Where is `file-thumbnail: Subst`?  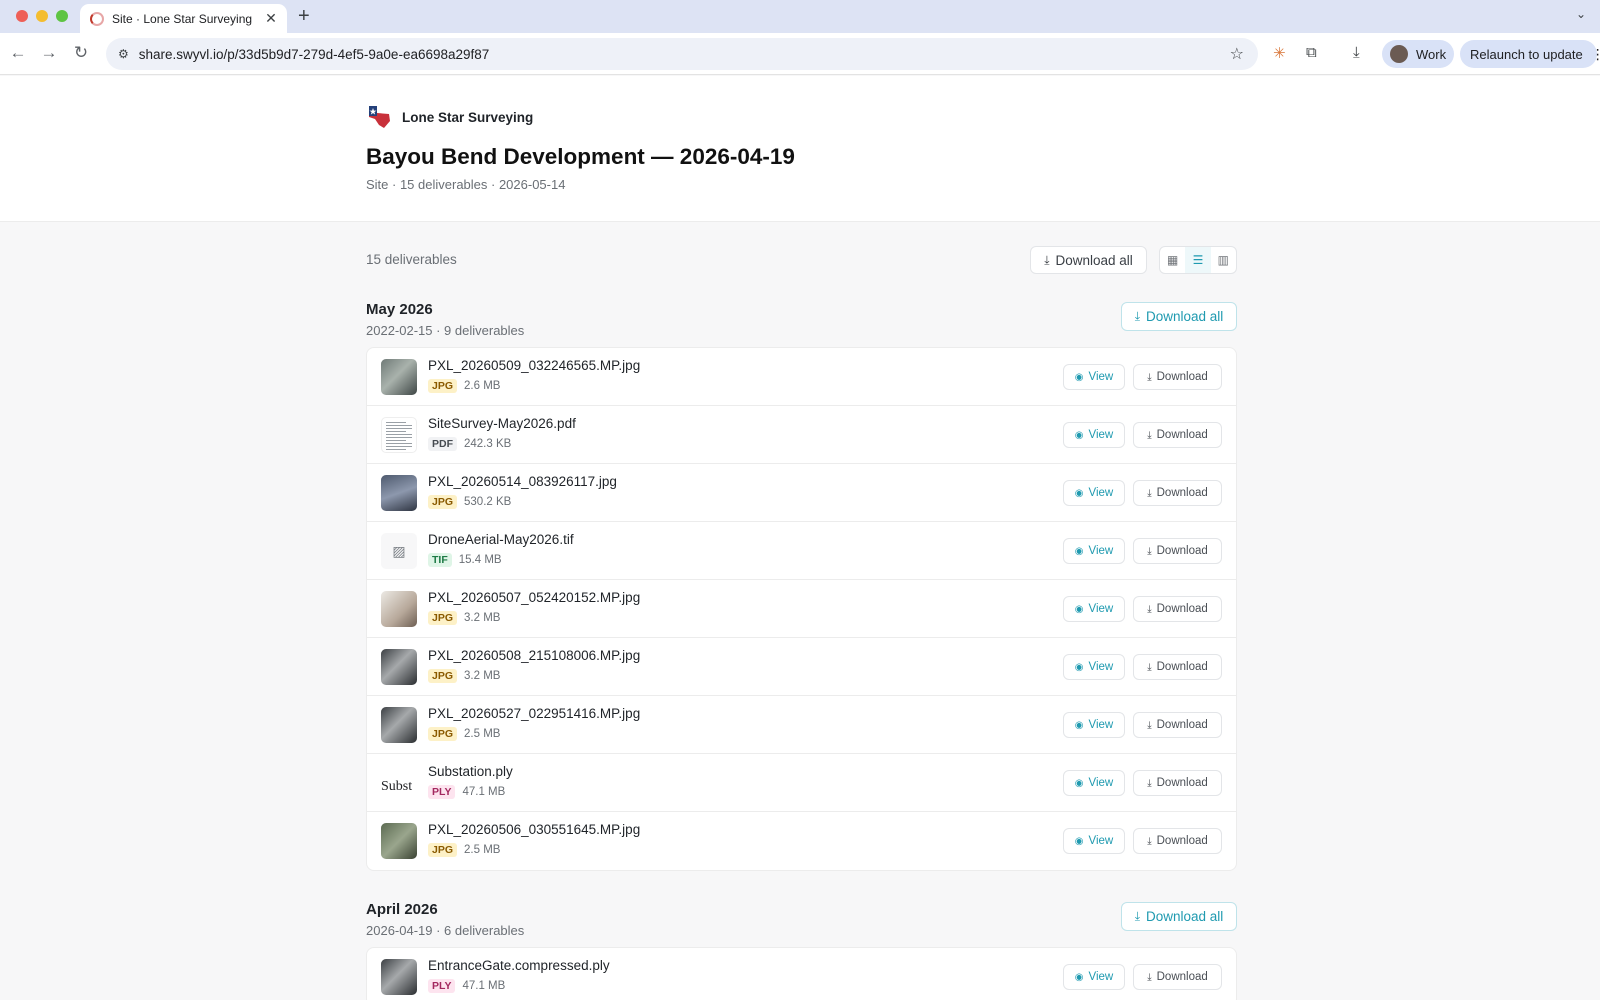
file-thumbnail: Subst is located at coordinates (399, 783).